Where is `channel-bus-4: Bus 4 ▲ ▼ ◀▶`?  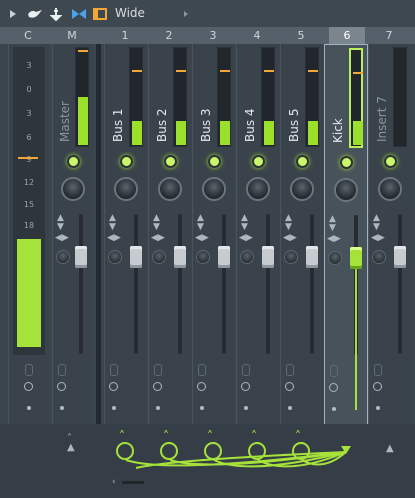
channel-bus-4: Bus 4 ▲ ▼ ◀▶ is located at coordinates (257, 234).